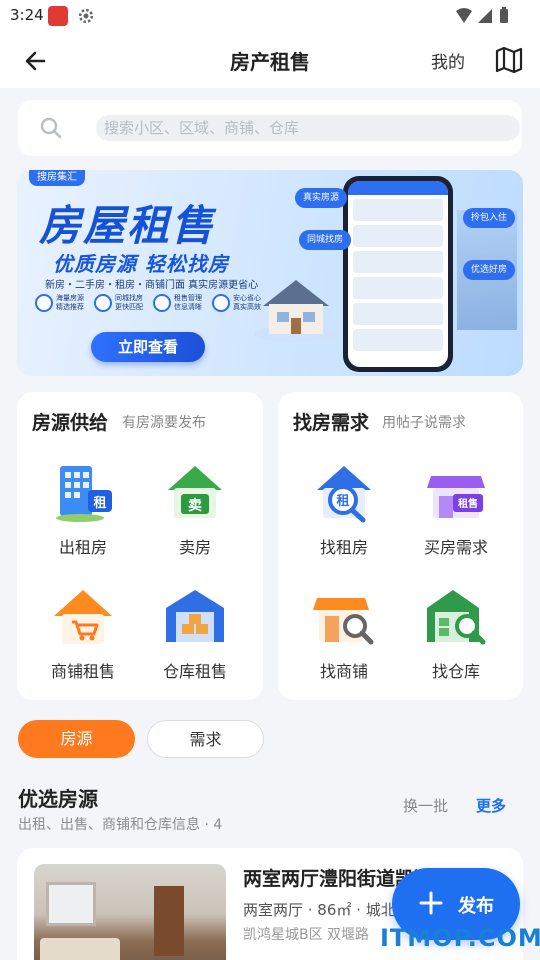 The image size is (540, 960). What do you see at coordinates (456, 497) in the screenshot?
I see `buy-house-shop-icon: 租售` at bounding box center [456, 497].